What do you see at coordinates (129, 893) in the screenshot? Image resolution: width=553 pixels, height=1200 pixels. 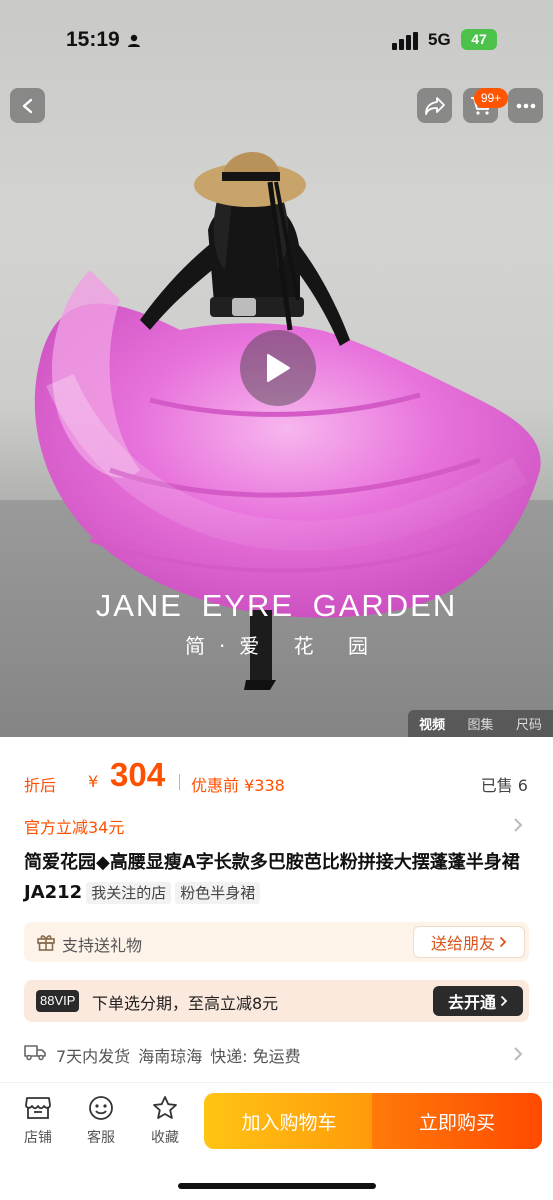 I see `tag-followed-shop: 我关注的店` at bounding box center [129, 893].